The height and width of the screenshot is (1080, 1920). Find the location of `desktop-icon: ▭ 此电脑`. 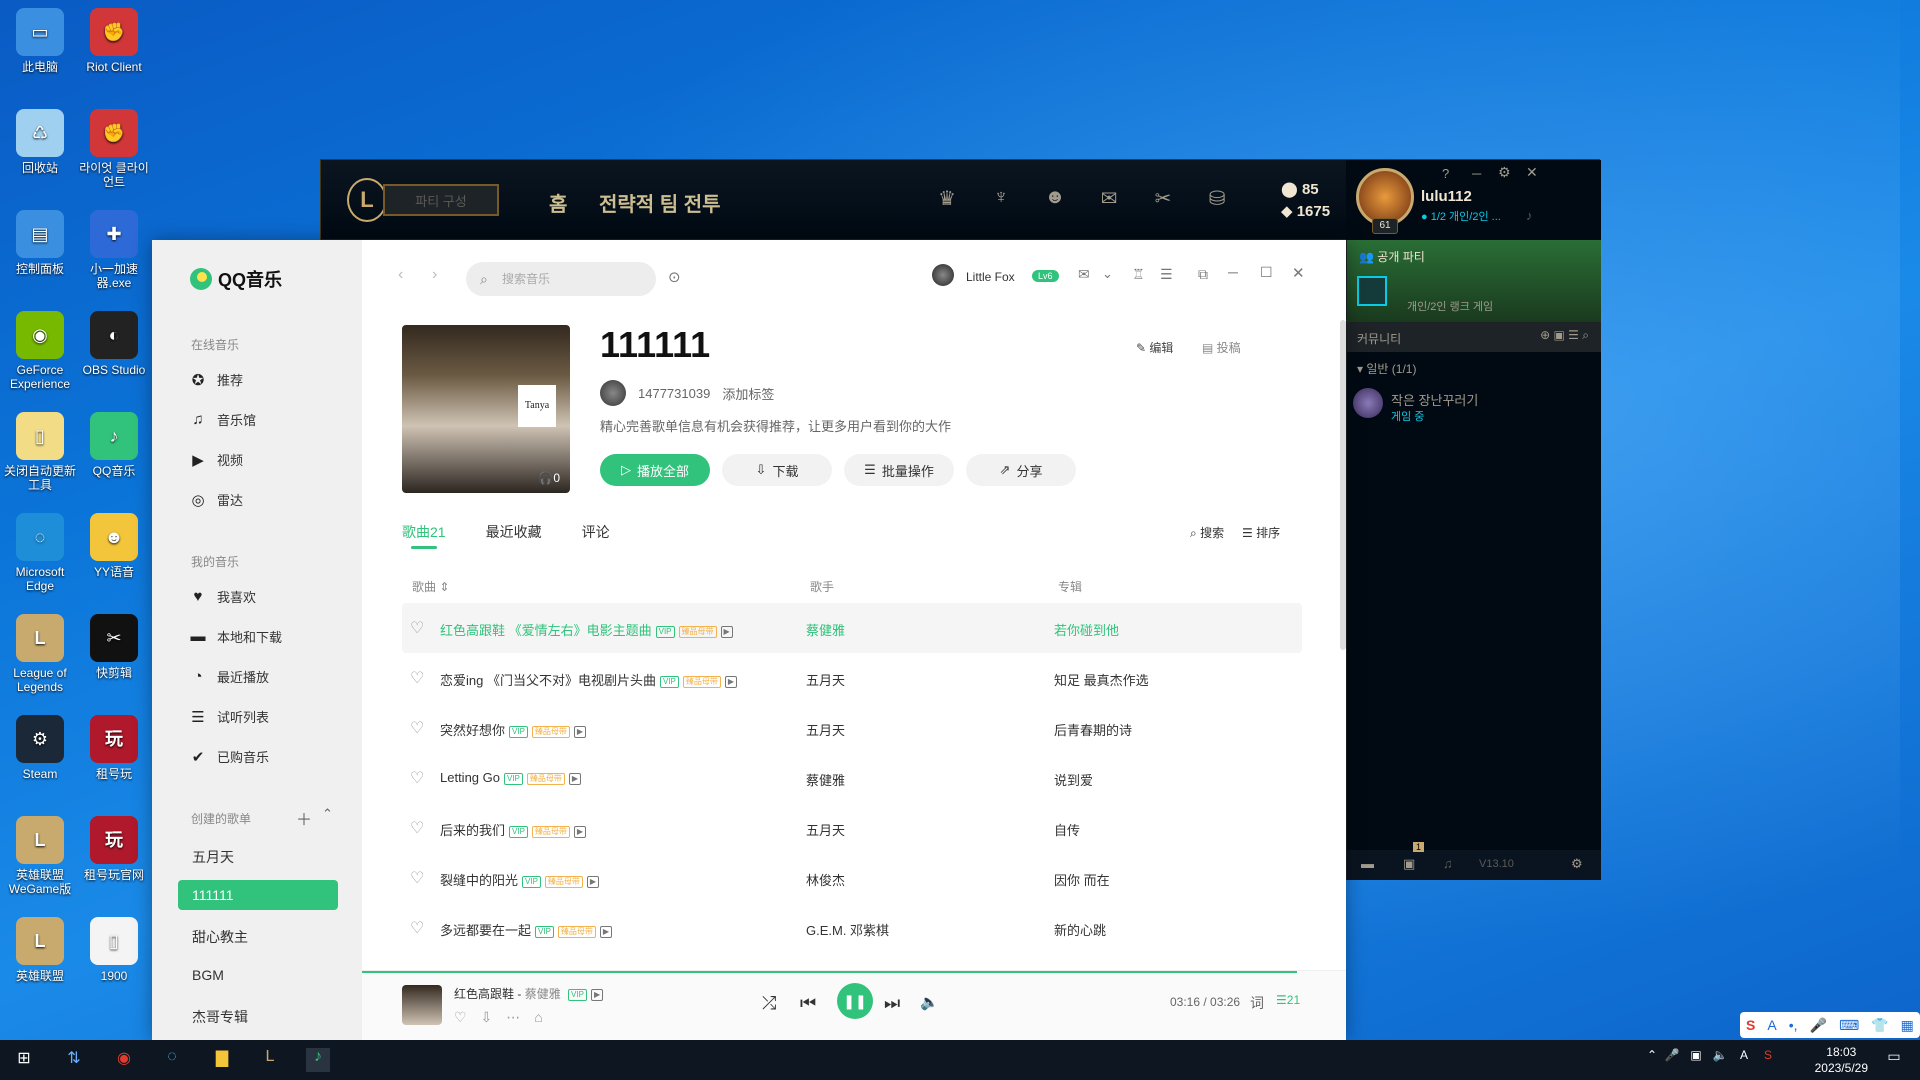

desktop-icon: ▭ 此电脑 is located at coordinates (40, 41).